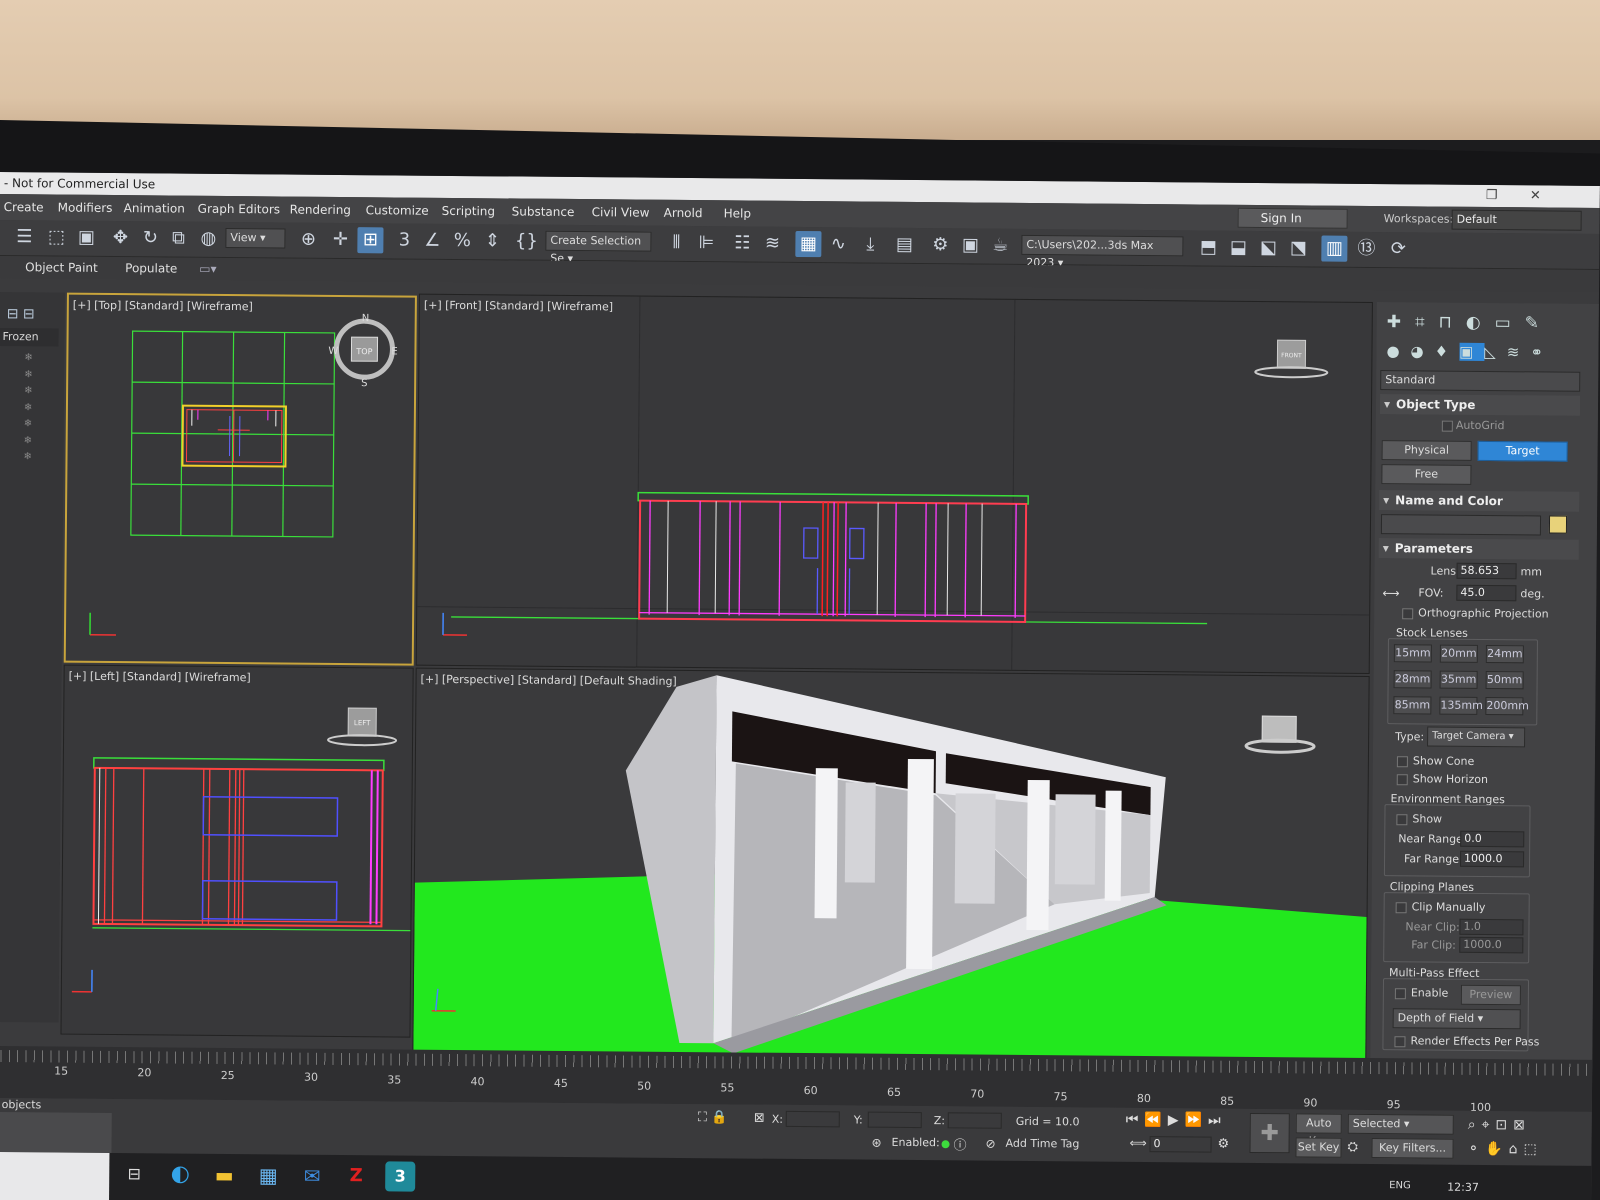 This screenshot has width=1600, height=1200. What do you see at coordinates (1138, 1143) in the screenshot?
I see `time-config-icon: ⟺` at bounding box center [1138, 1143].